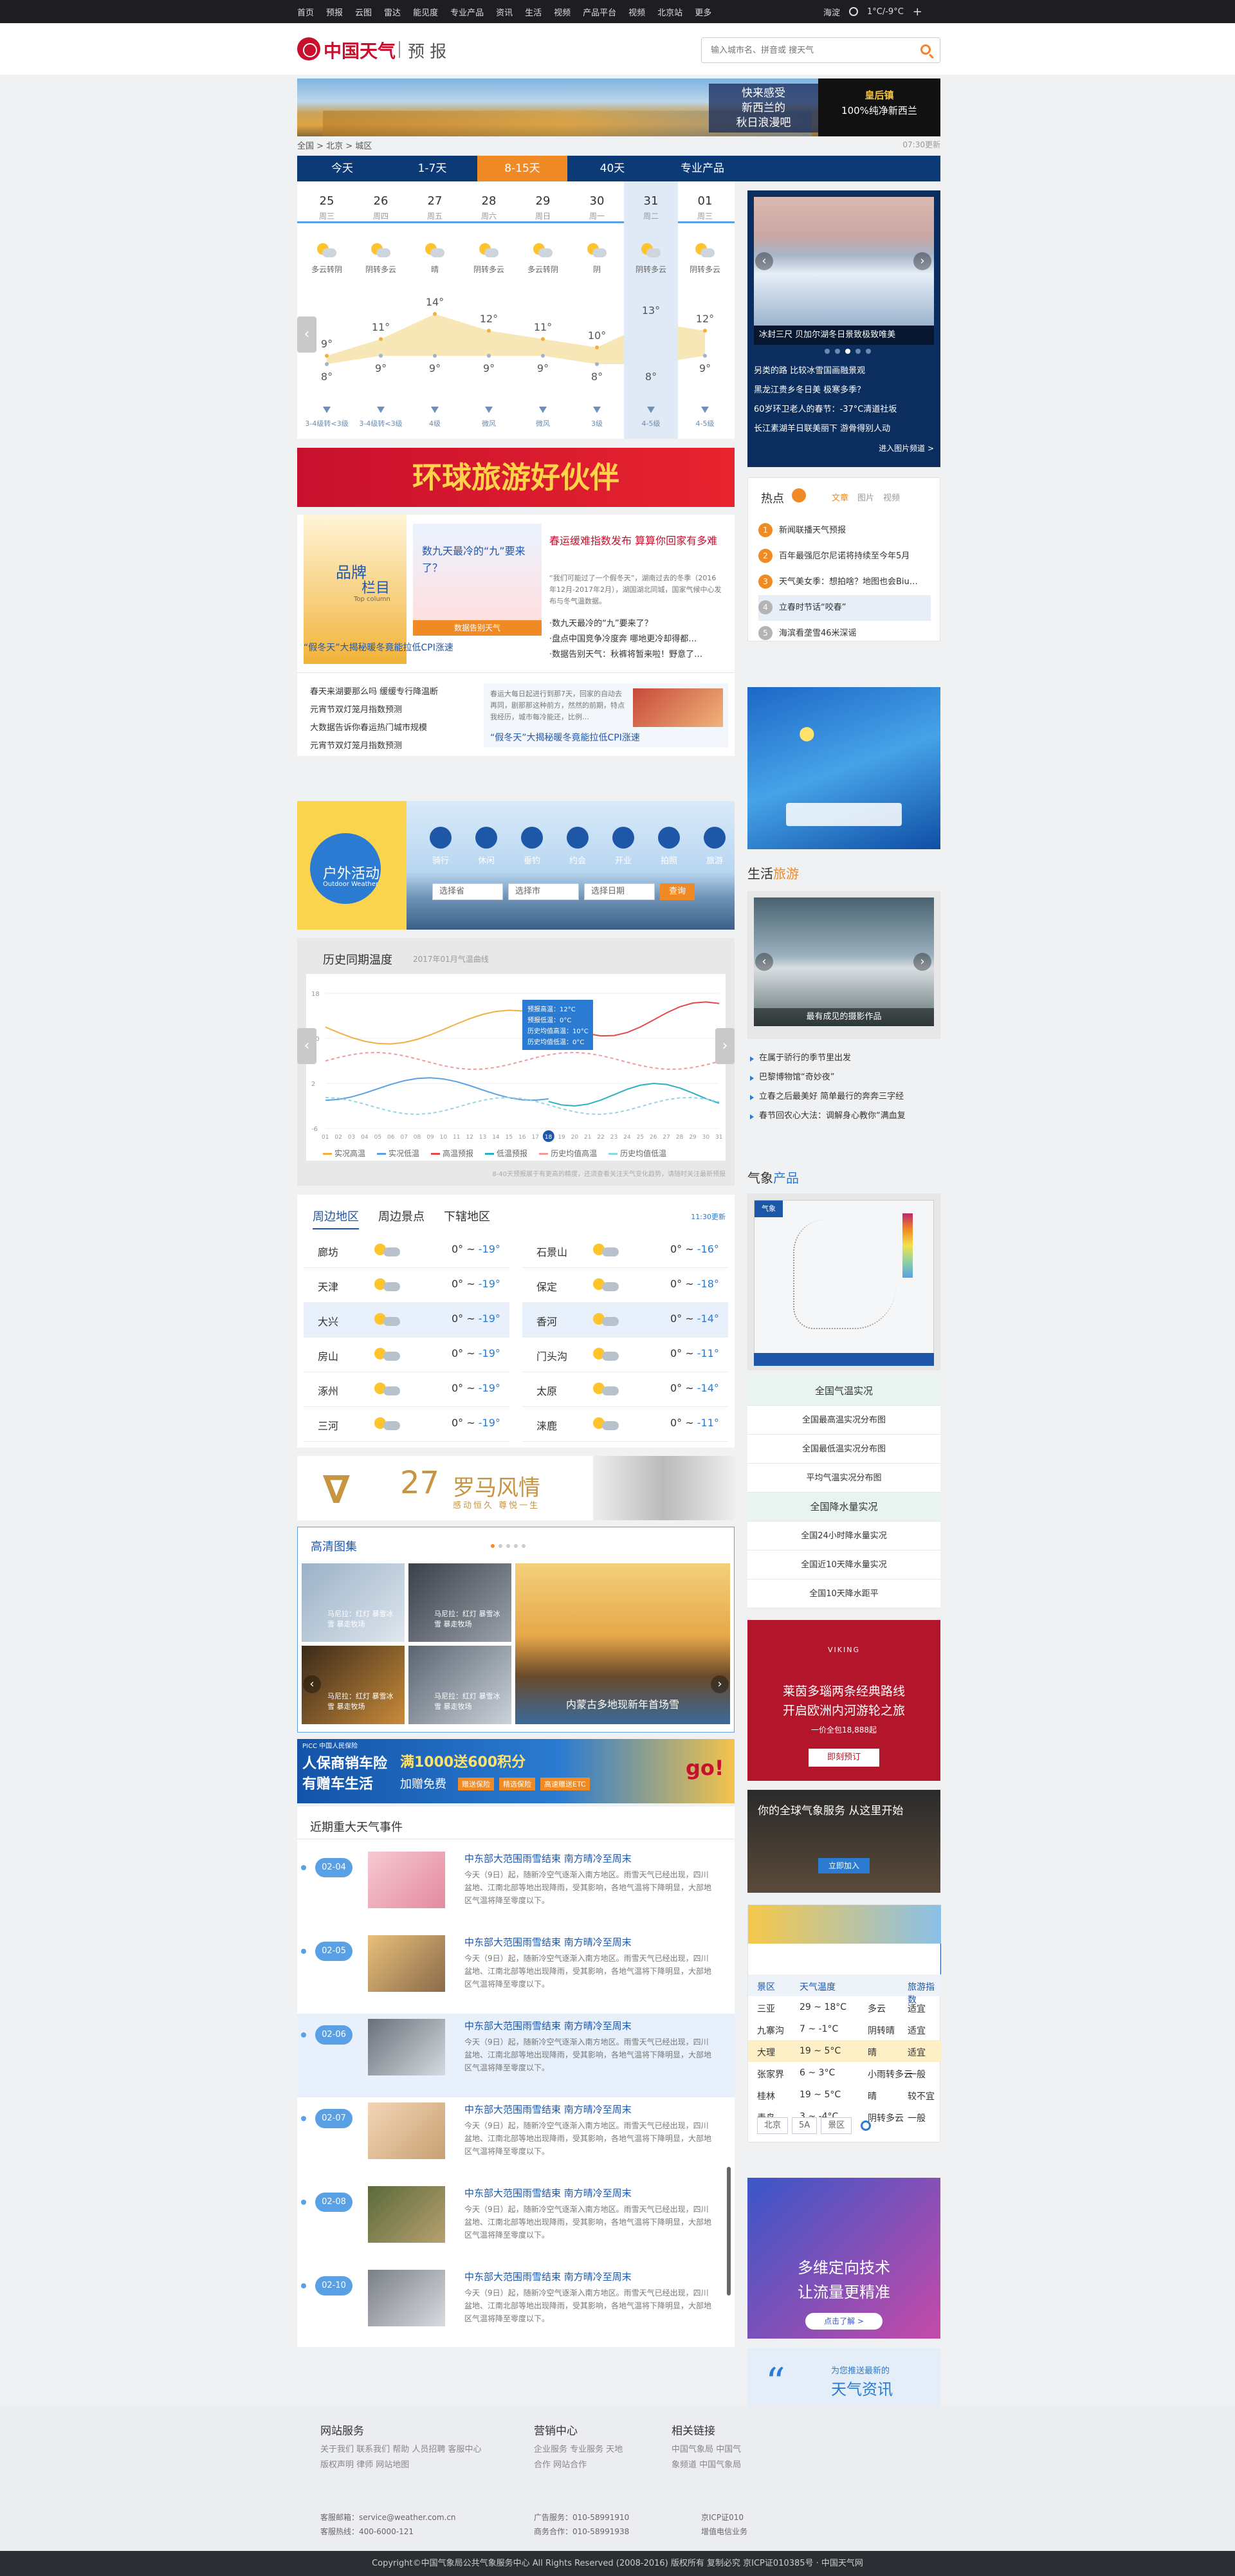  Describe the element at coordinates (404, 2457) in the screenshot. I see `footer-links: 关于我们 联系我们 帮助 人员招聘 客服中心 版权声明 律师 网站地图` at that location.